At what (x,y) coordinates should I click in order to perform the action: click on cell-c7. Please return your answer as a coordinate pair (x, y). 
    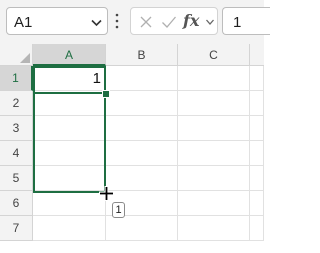
    Looking at the image, I should click on (214, 228).